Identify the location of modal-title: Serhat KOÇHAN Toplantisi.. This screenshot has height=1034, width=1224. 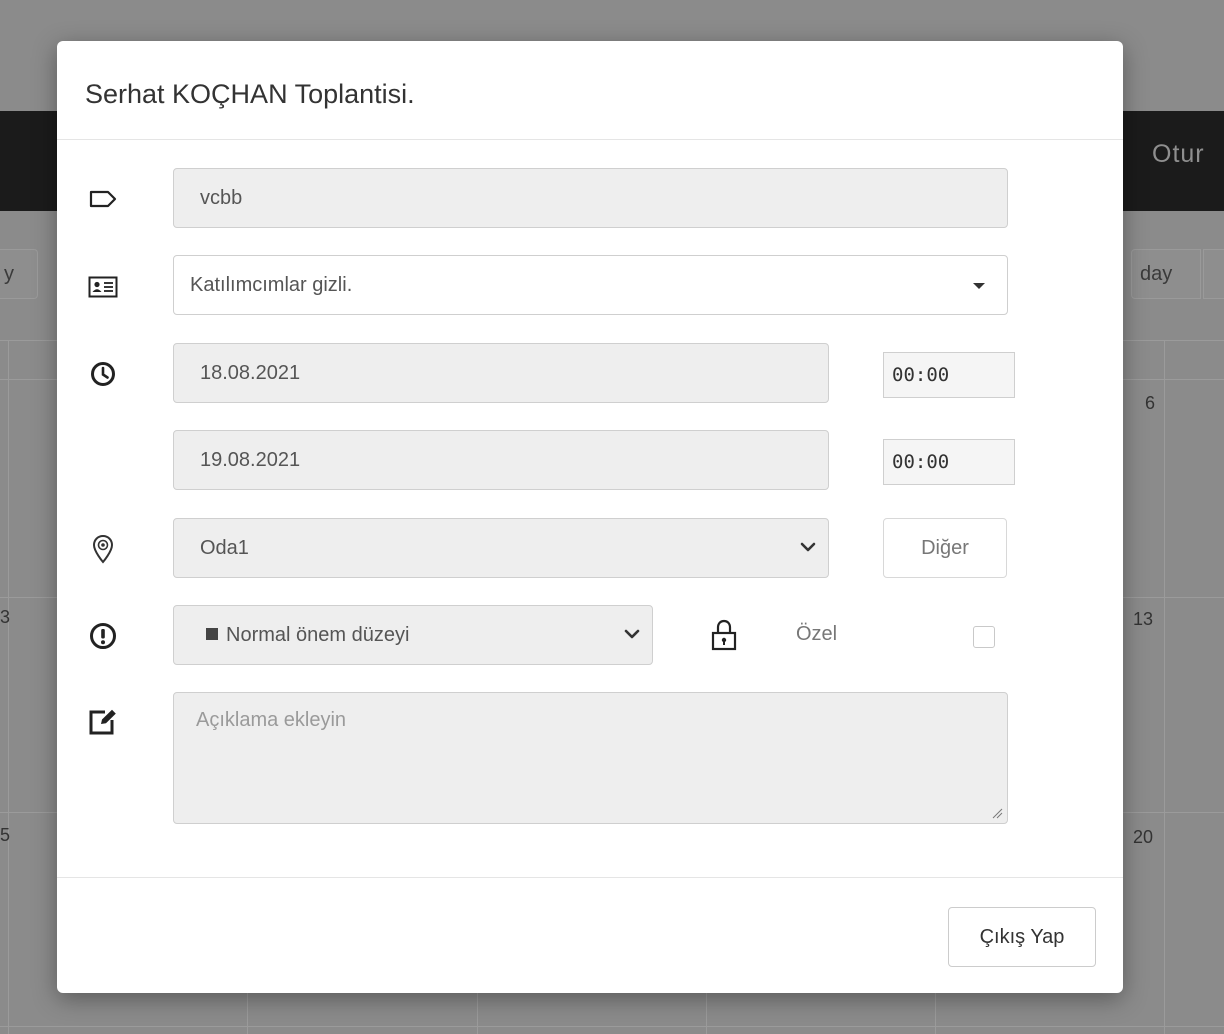
(250, 94).